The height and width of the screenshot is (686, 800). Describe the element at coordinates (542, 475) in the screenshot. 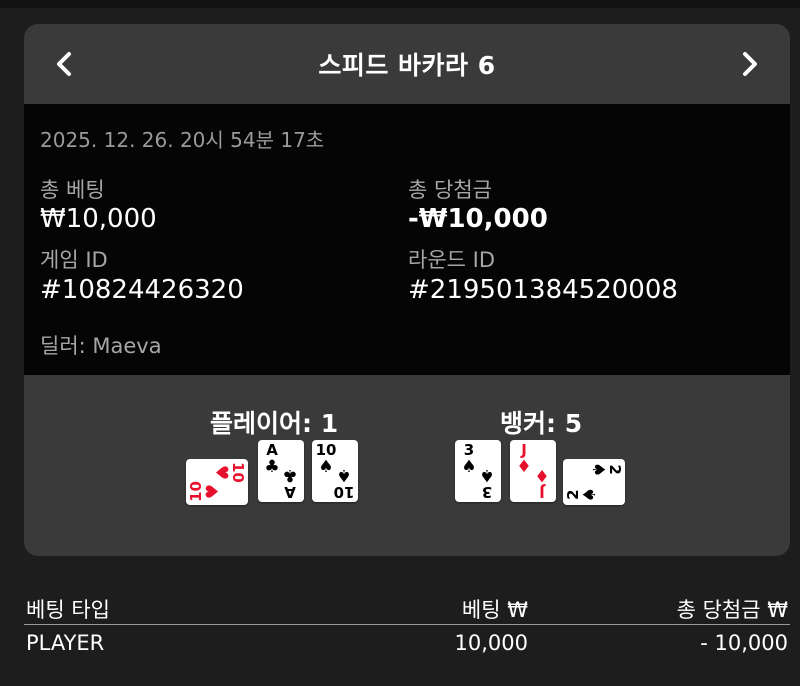

I see `card-suit-icon: ♦` at that location.